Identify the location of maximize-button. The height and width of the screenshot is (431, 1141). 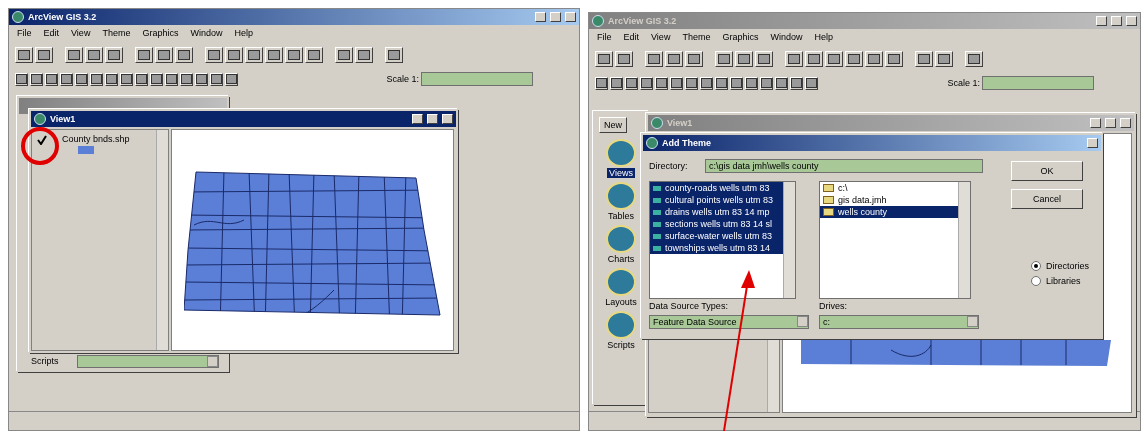
(432, 119).